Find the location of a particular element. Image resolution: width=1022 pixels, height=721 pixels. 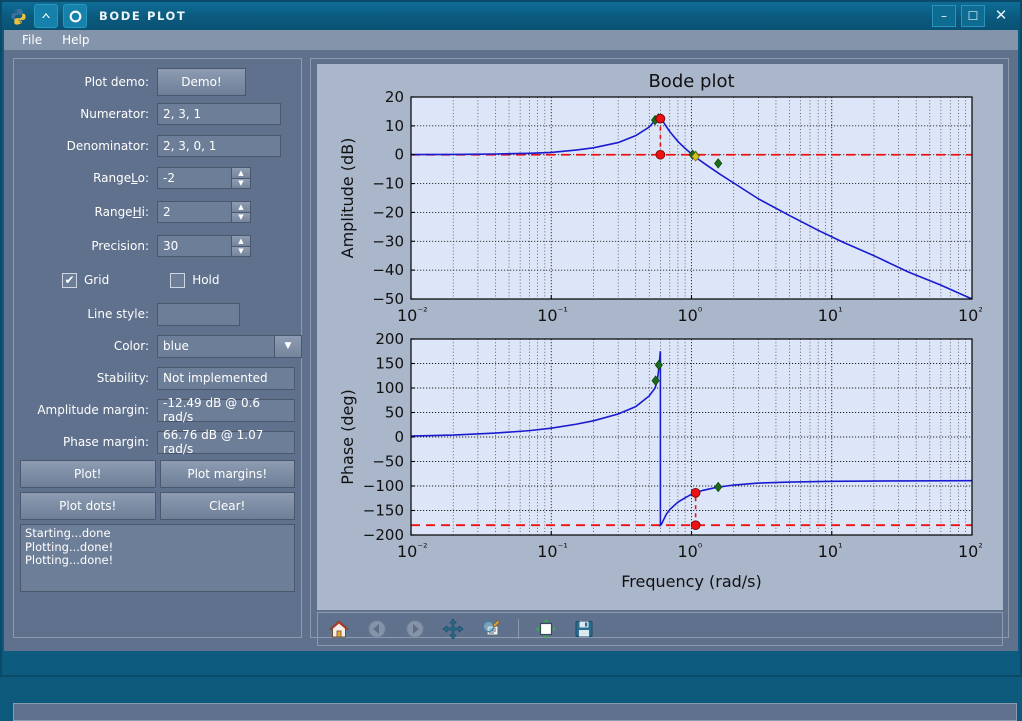

hold-label: Hold is located at coordinates (206, 280).